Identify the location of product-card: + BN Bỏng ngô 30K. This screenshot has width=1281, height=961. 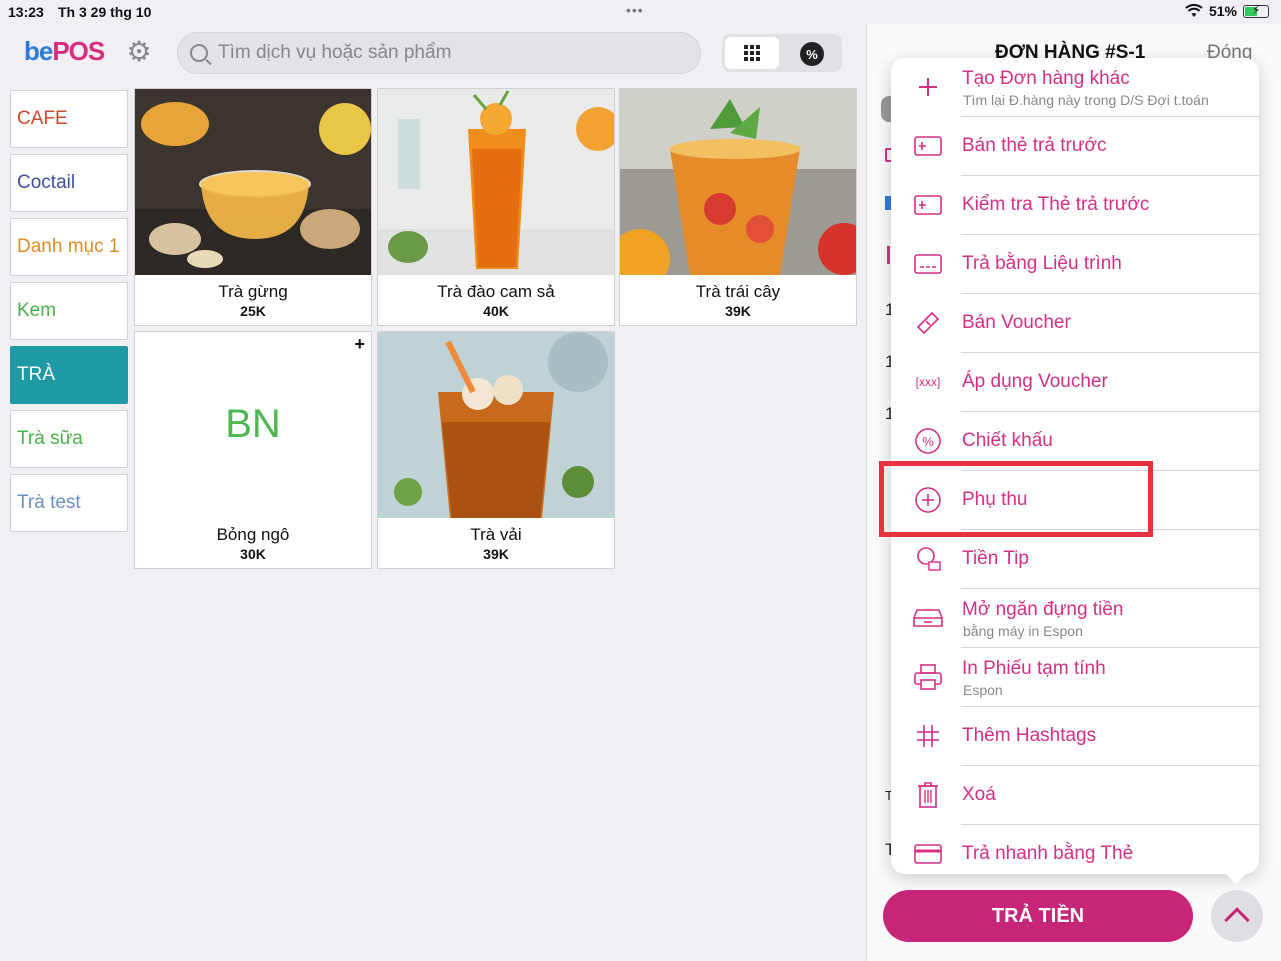
(253, 450).